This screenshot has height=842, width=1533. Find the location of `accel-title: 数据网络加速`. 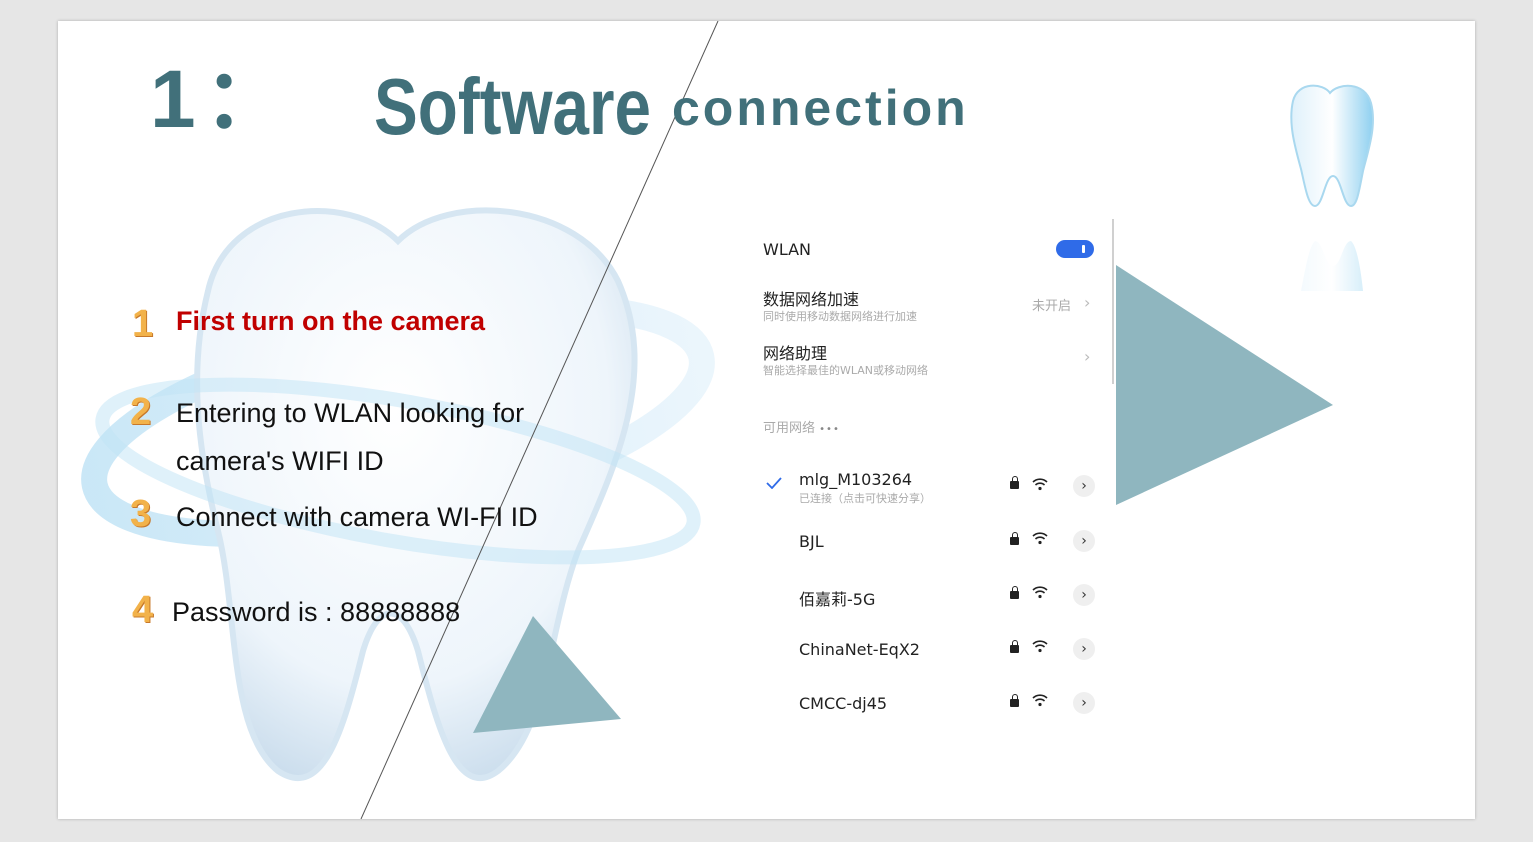

accel-title: 数据网络加速 is located at coordinates (811, 299).